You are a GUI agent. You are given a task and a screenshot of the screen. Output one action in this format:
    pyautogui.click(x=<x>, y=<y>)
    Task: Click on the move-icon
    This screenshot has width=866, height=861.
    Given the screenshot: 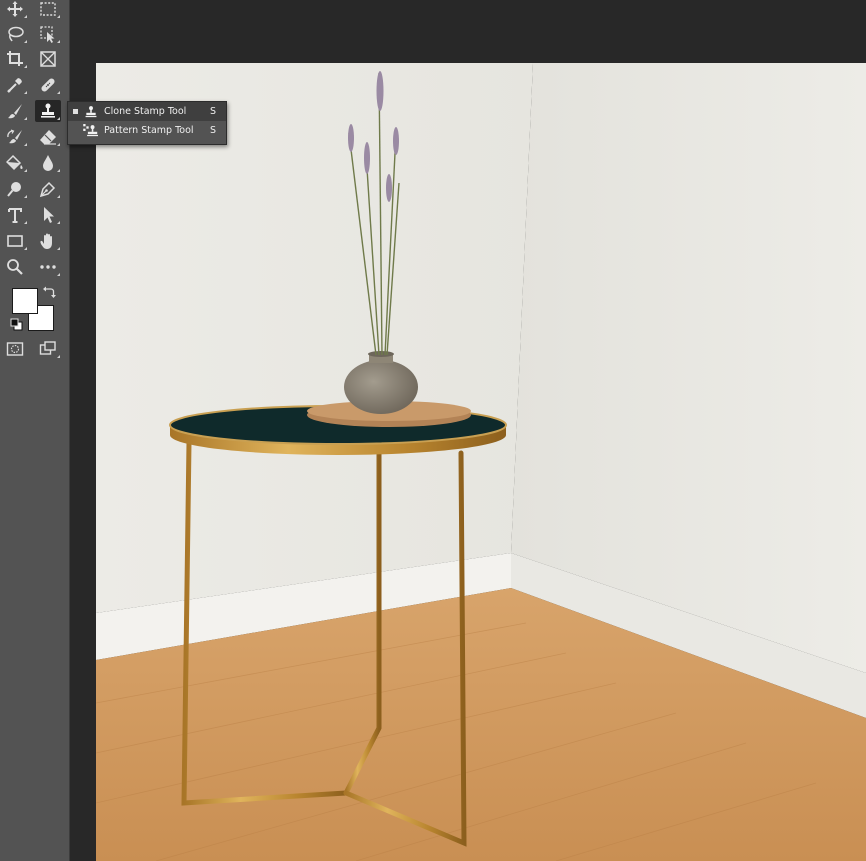 What is the action you would take?
    pyautogui.click(x=15, y=9)
    